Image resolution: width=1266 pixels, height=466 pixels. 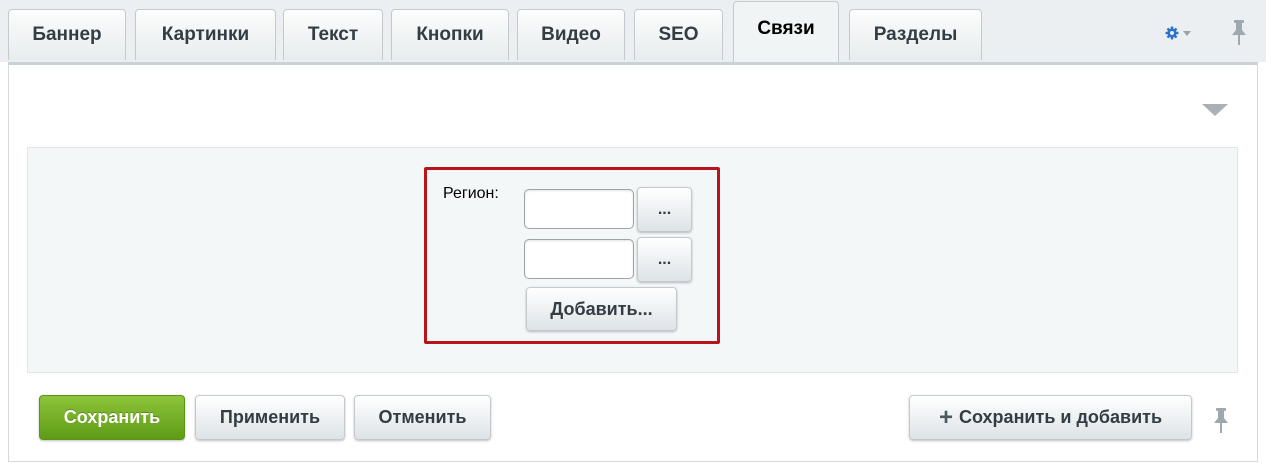 I want to click on tab-label: Связи, so click(x=786, y=28).